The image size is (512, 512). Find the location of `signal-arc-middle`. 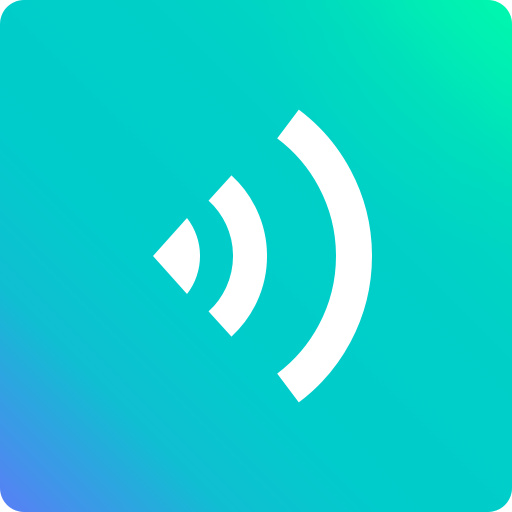

signal-arc-middle is located at coordinates (238, 256).